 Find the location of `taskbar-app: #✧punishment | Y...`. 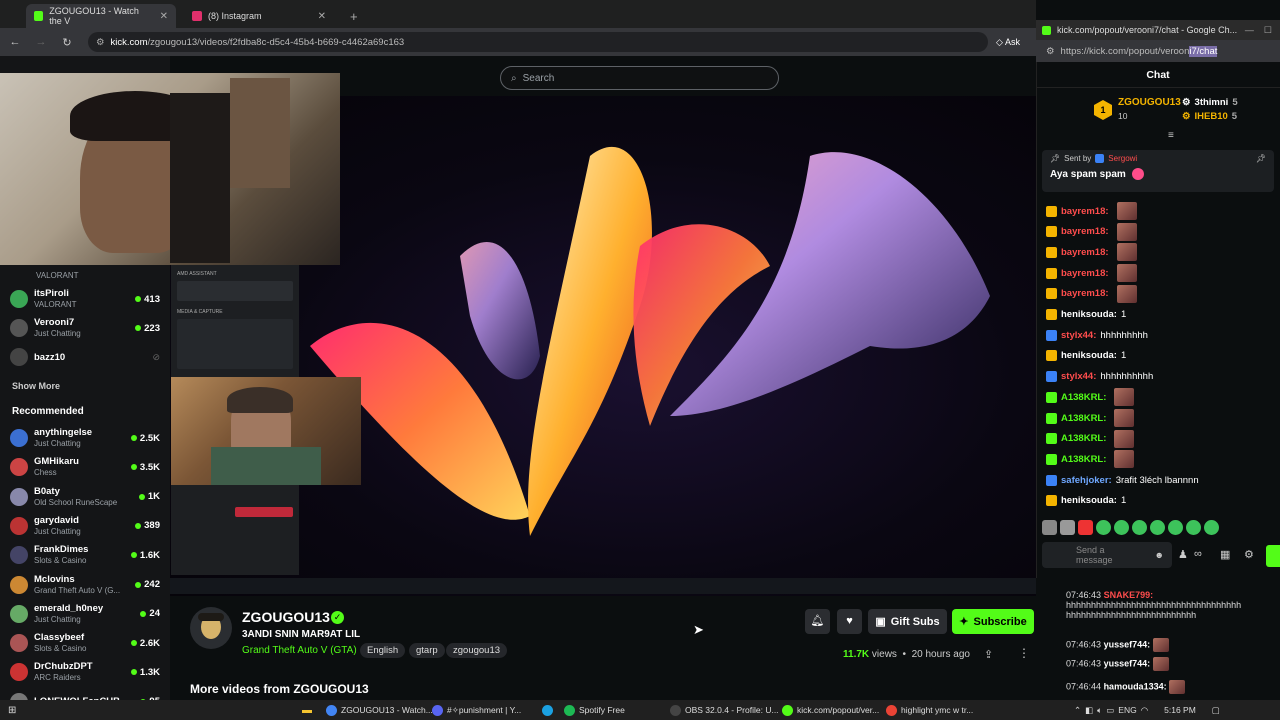

taskbar-app: #✧punishment | Y... is located at coordinates (476, 710).